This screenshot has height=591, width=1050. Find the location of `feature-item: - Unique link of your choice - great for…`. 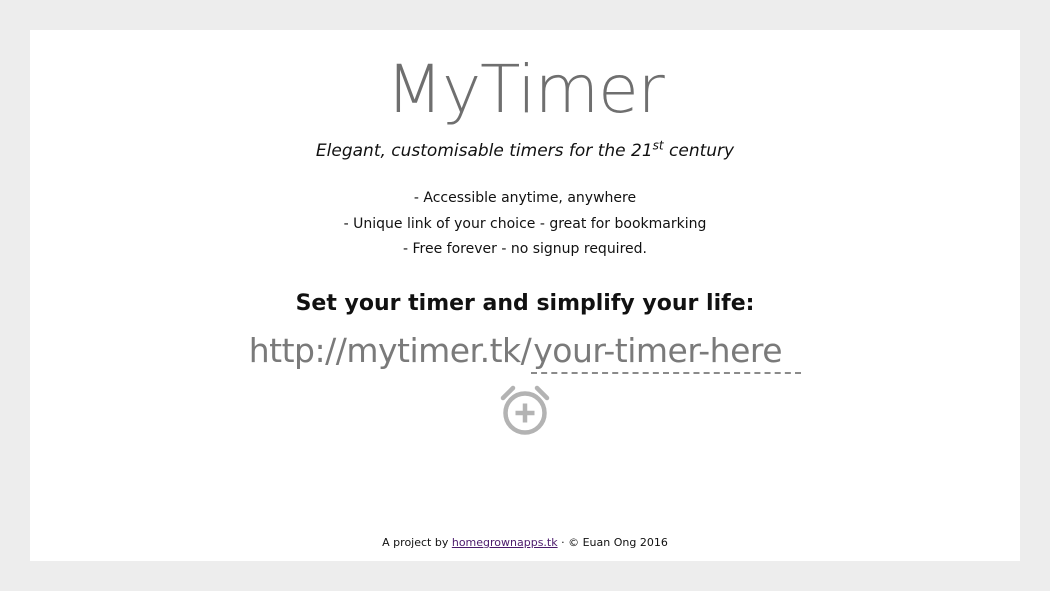

feature-item: - Unique link of your choice - great for… is located at coordinates (525, 223).